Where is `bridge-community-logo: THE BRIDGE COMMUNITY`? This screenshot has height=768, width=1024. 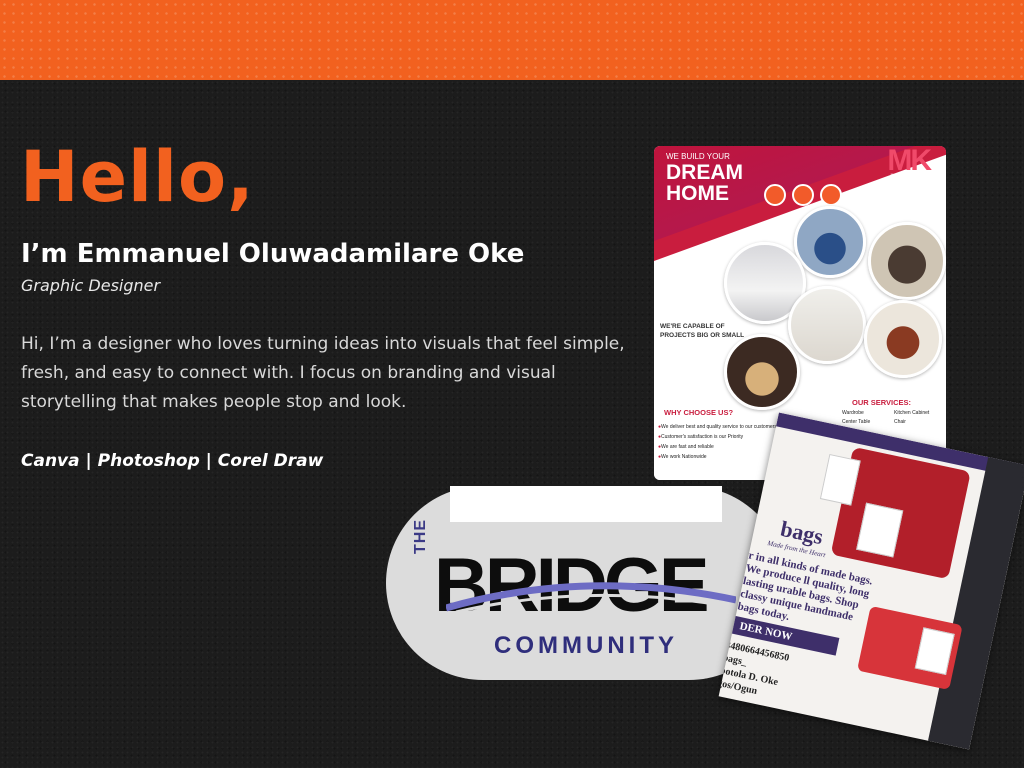
bridge-community-logo: THE BRIDGE COMMUNITY is located at coordinates (586, 583).